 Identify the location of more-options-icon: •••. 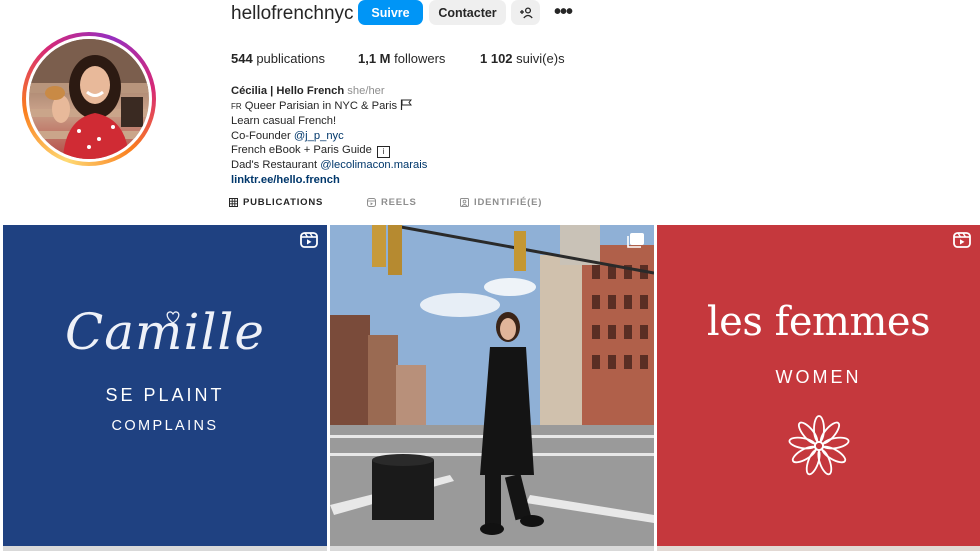
(563, 12).